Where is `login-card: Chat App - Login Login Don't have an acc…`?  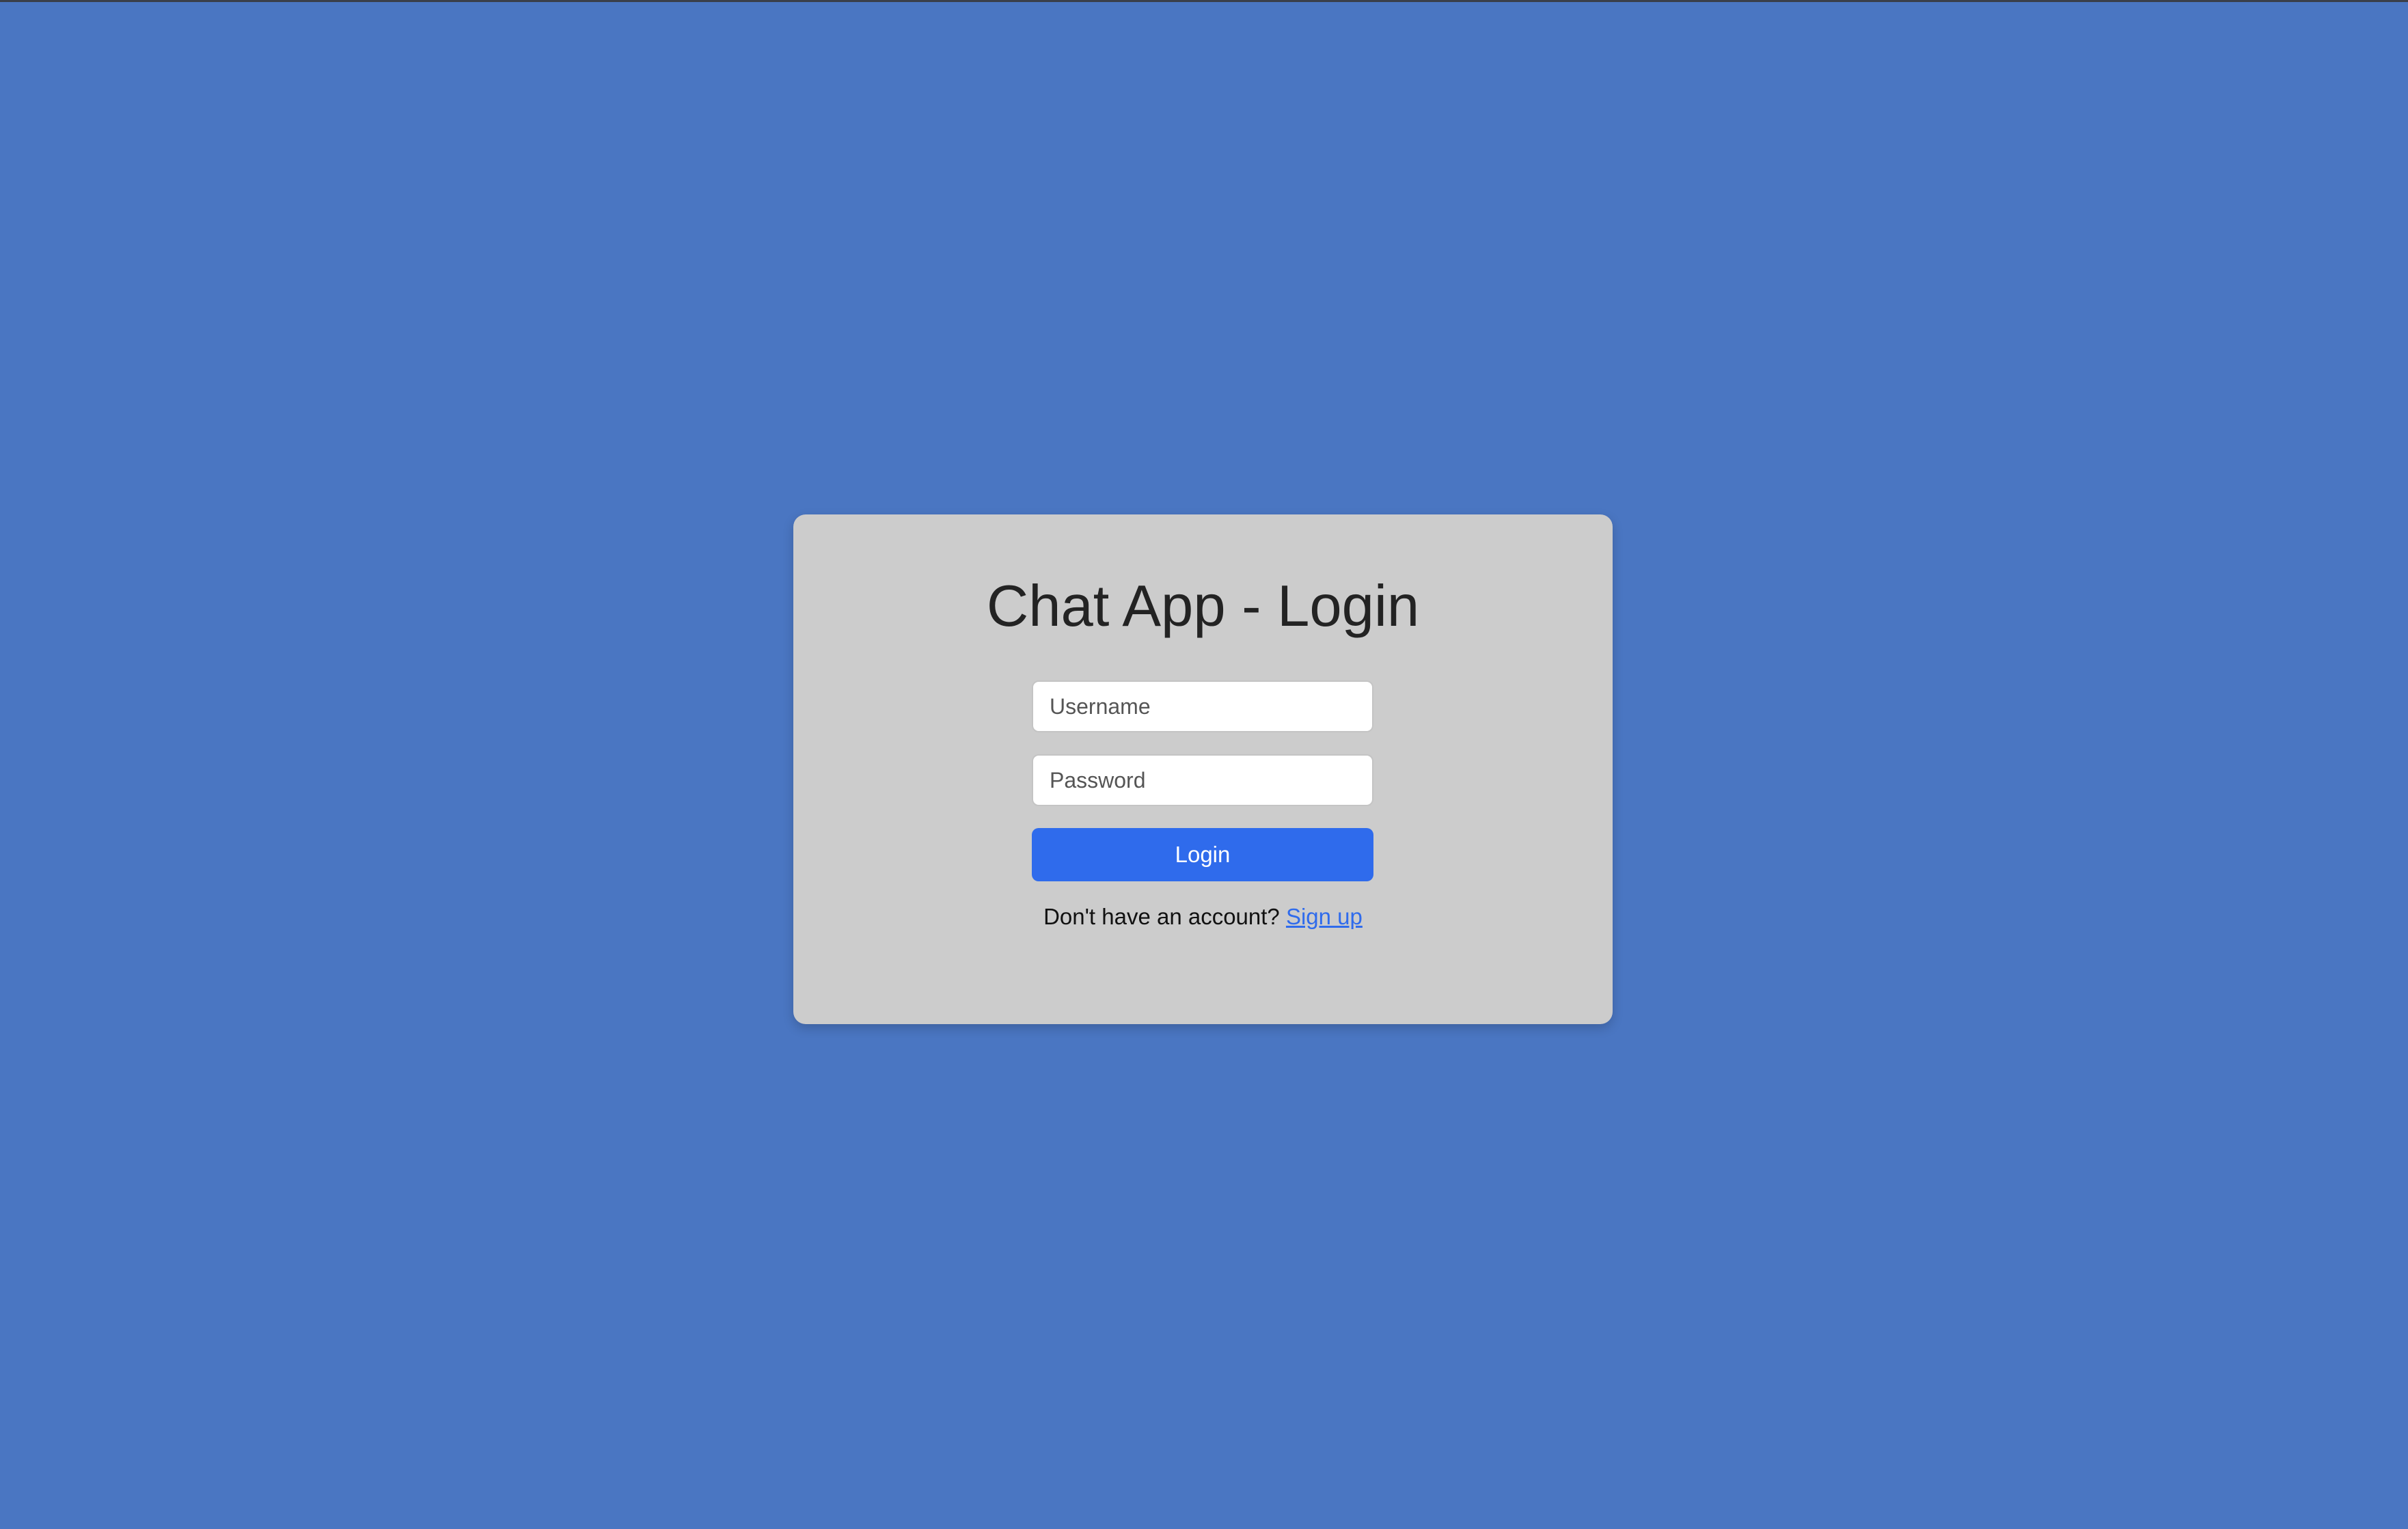 login-card: Chat App - Login Login Don't have an acc… is located at coordinates (1203, 769).